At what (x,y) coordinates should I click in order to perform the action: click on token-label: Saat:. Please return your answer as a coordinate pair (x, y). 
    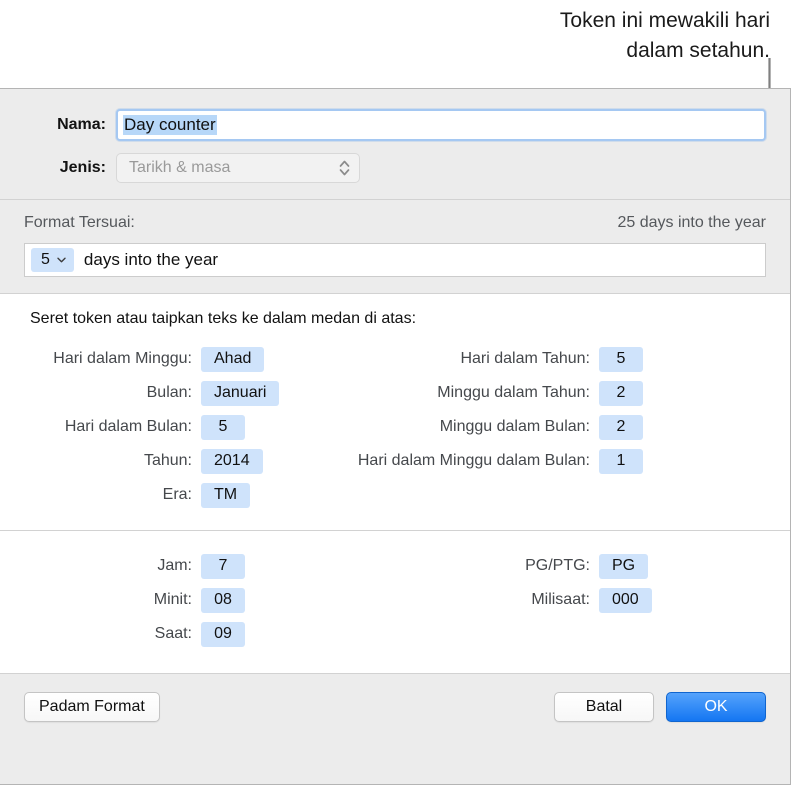
    Looking at the image, I should click on (173, 633).